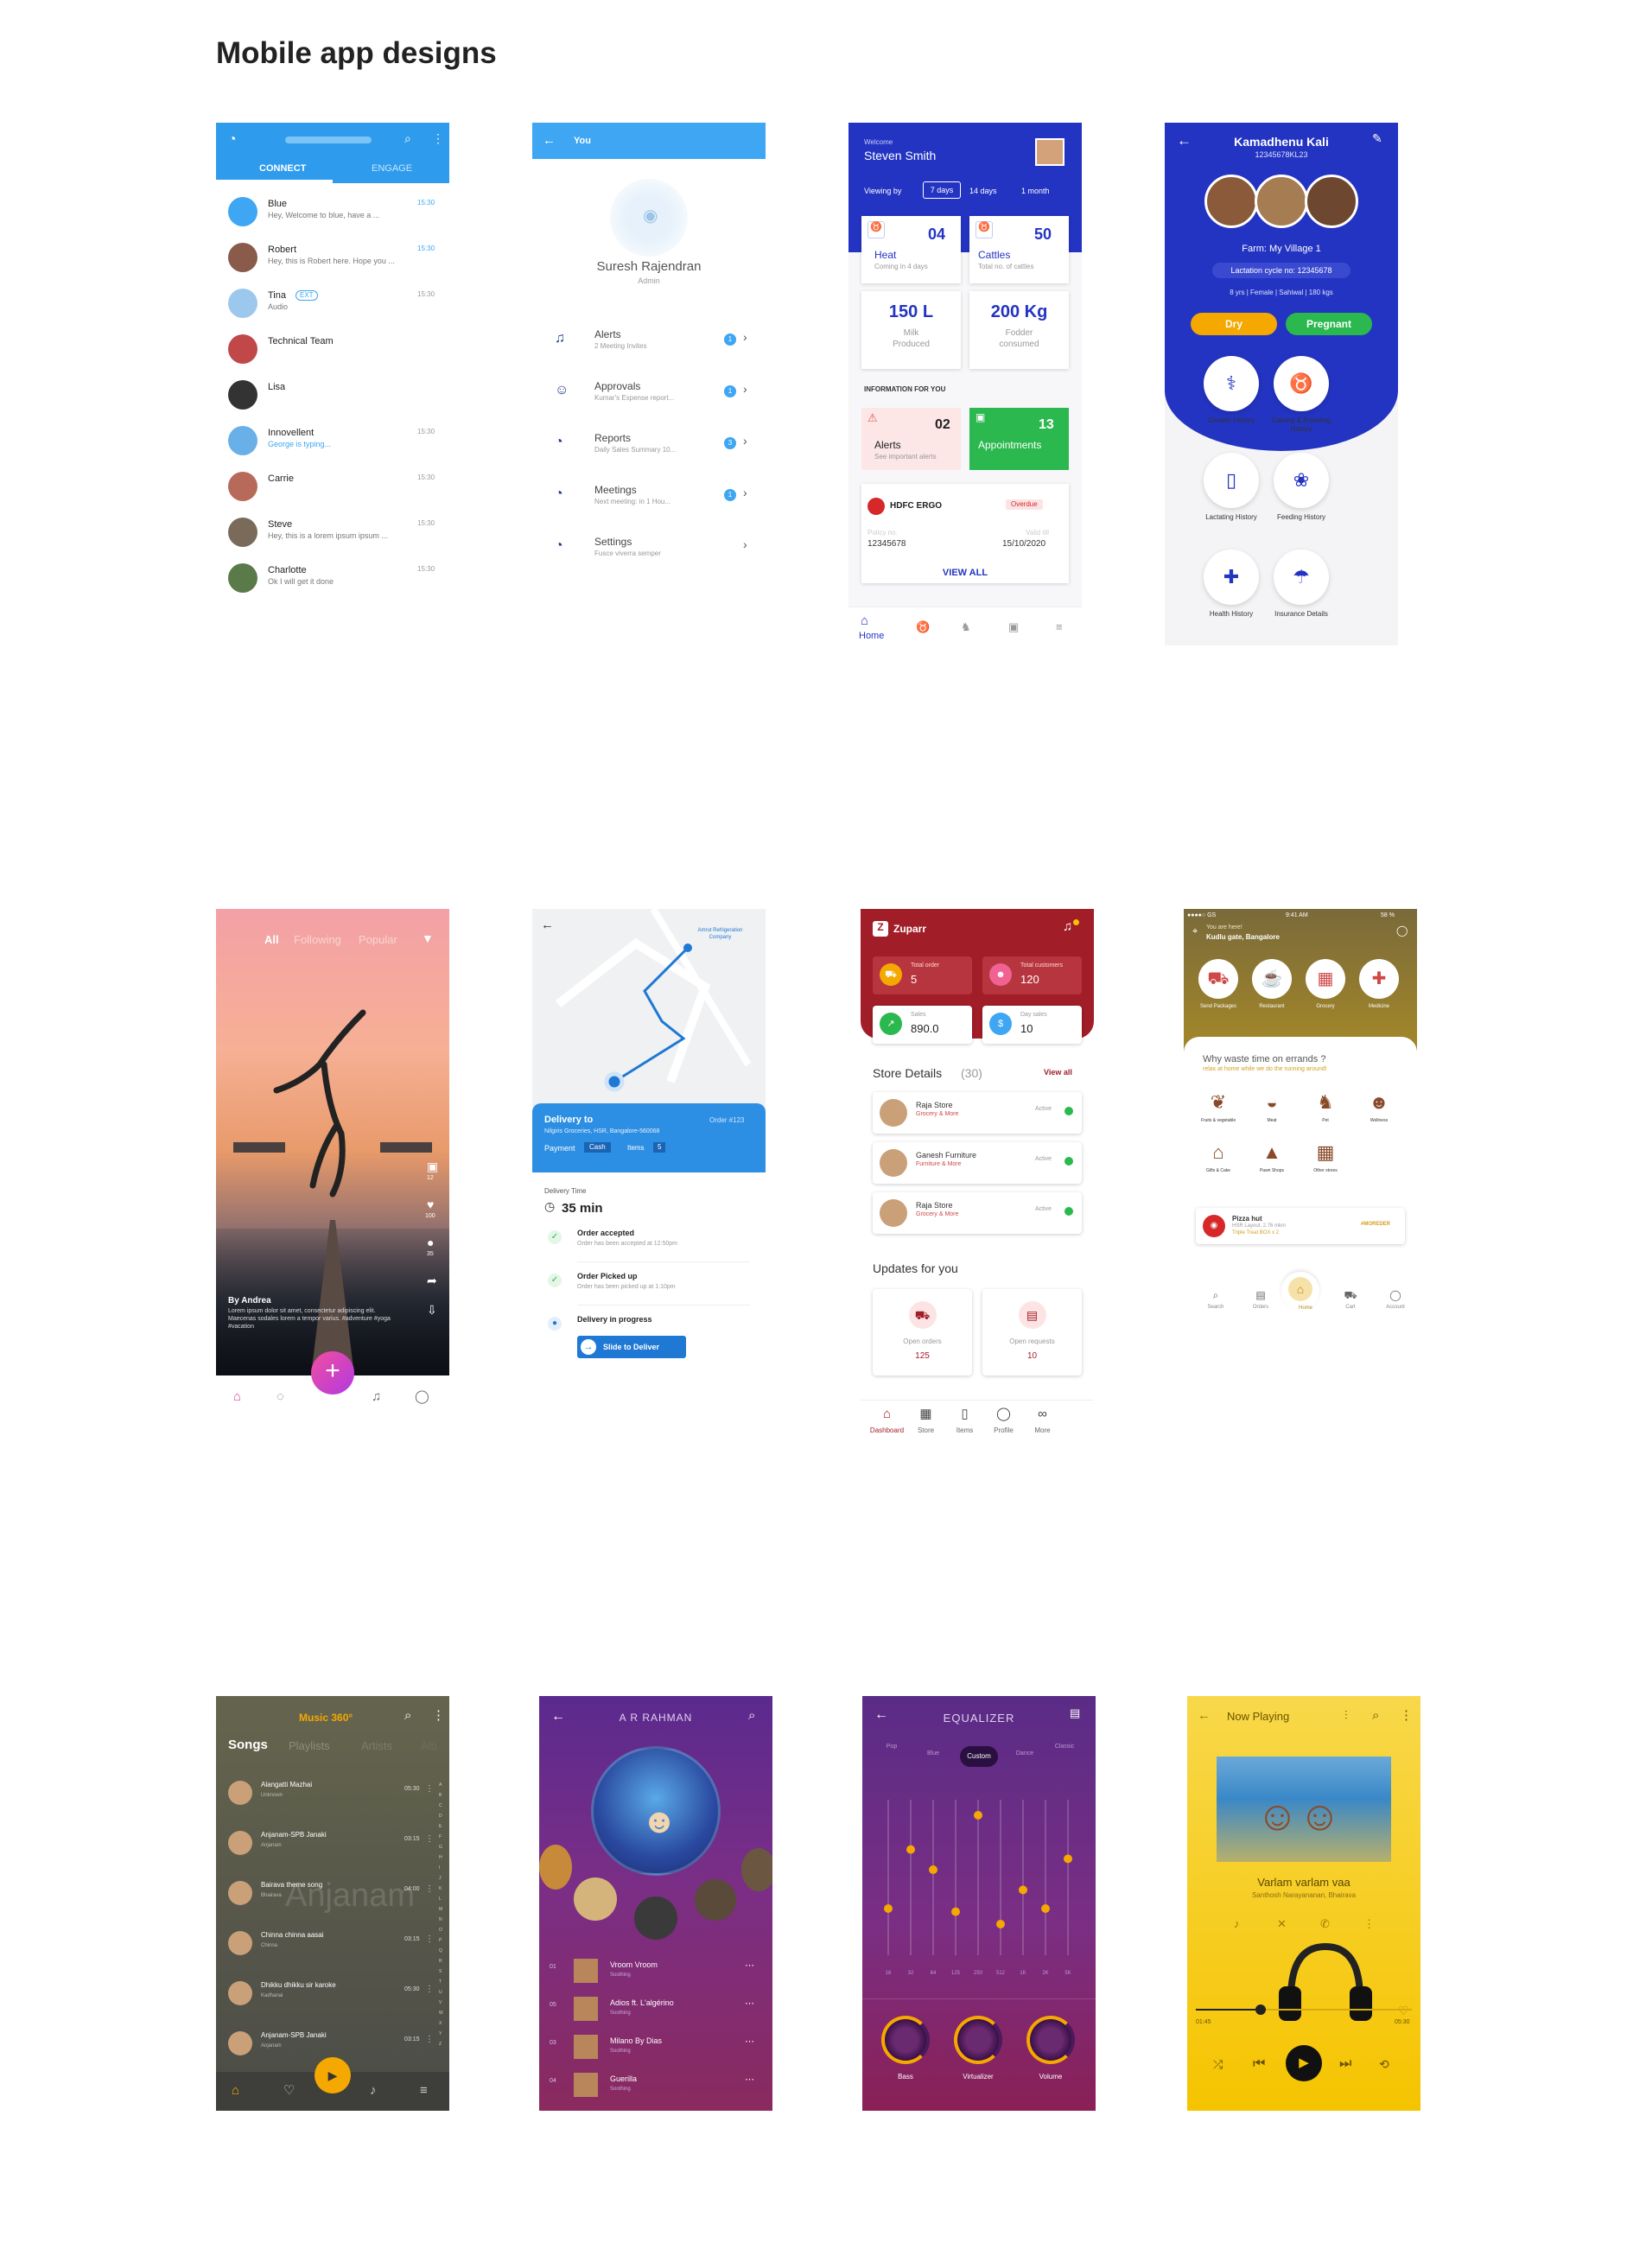 Image resolution: width=1646 pixels, height=2268 pixels. Describe the element at coordinates (923, 627) in the screenshot. I see `cow-nav-icon: ♉` at that location.